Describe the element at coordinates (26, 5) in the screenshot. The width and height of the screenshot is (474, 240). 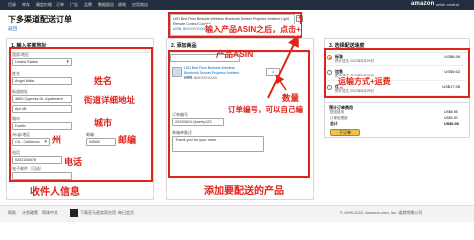
I see `nav-item-inventory: 库存` at that location.